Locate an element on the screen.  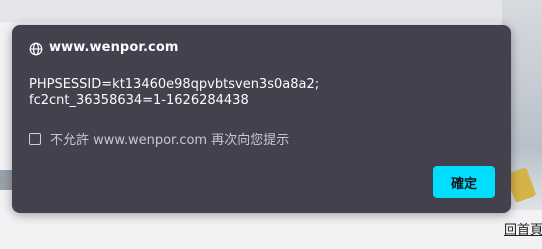
message-line: fc2cnt_36358634=1-1626284438 is located at coordinates (139, 100).